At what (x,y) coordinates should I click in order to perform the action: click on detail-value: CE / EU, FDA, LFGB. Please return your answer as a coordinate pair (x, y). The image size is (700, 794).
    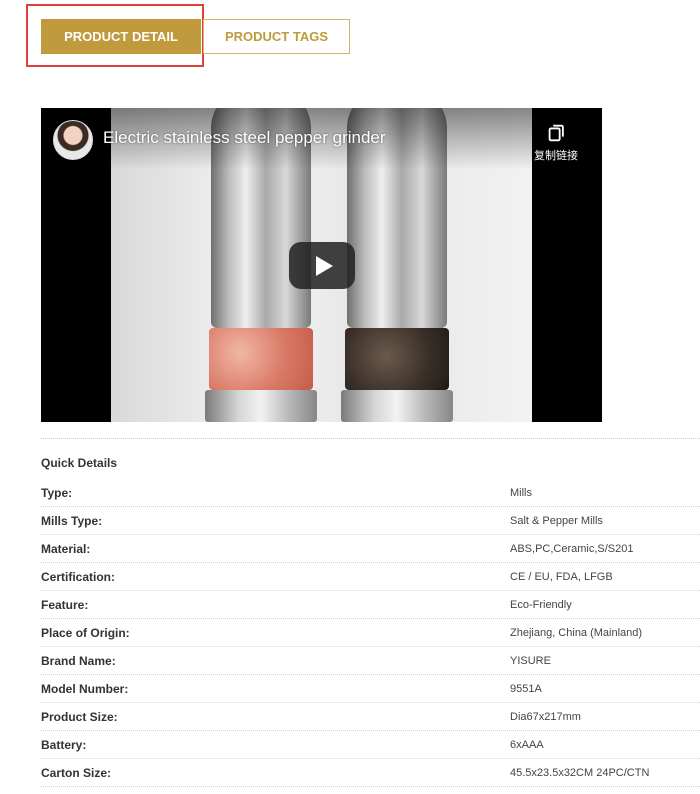
    Looking at the image, I should click on (561, 577).